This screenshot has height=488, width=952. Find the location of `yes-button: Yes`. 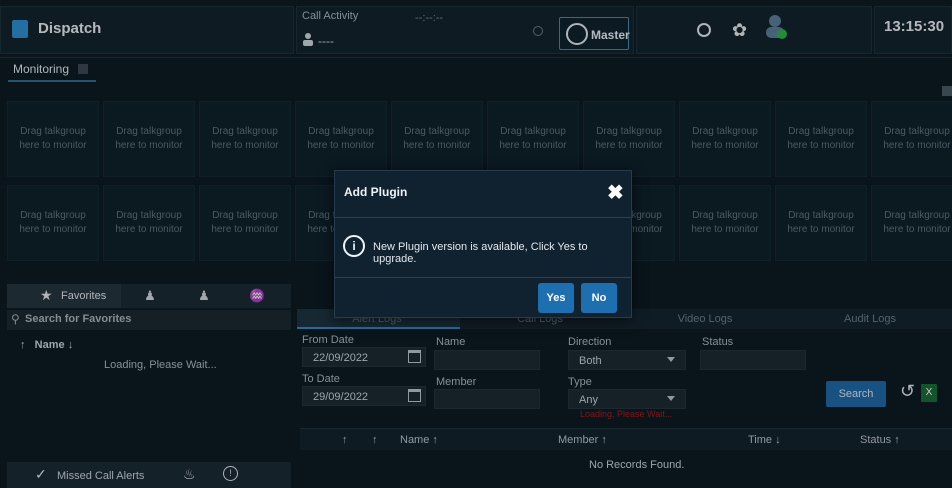

yes-button: Yes is located at coordinates (556, 298).